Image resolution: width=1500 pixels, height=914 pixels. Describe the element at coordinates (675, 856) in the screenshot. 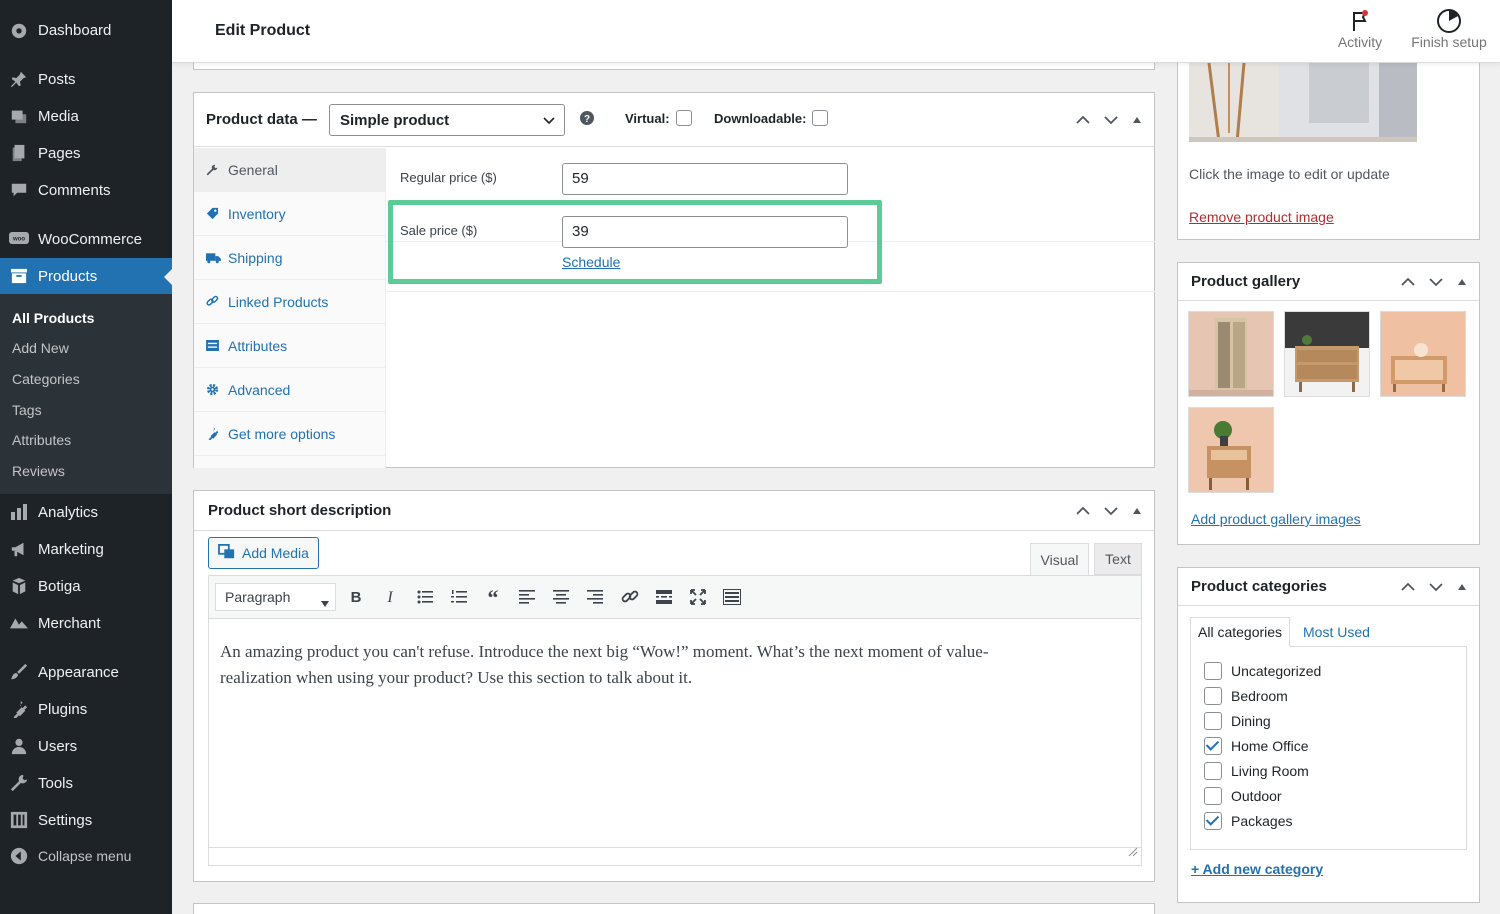

I see `editor-statusbar` at that location.